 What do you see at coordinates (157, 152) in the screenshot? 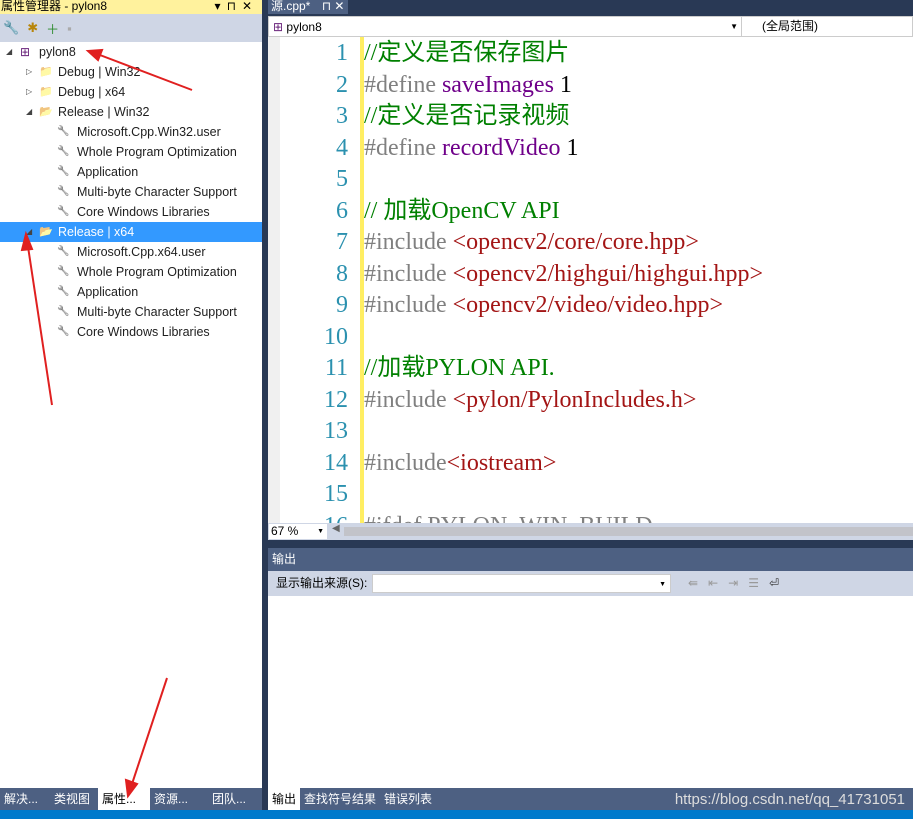
I see `tree-item-label: Whole Program Optimization` at bounding box center [157, 152].